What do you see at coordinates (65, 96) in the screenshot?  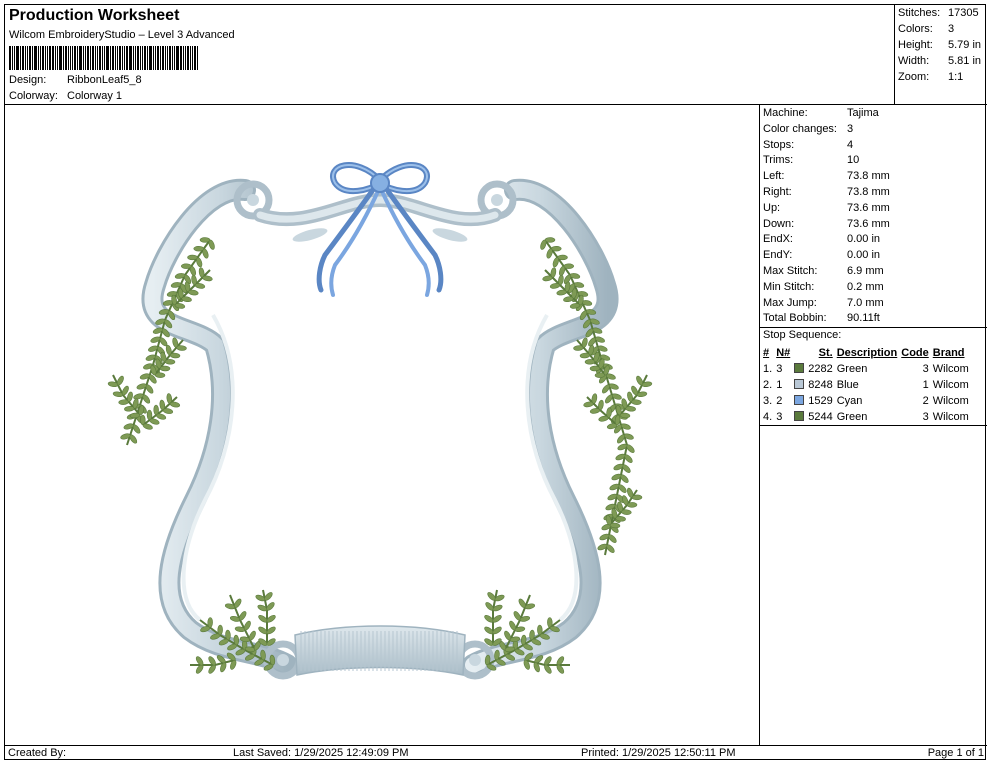 I see `colorway-row: Colorway: Colorway 1` at bounding box center [65, 96].